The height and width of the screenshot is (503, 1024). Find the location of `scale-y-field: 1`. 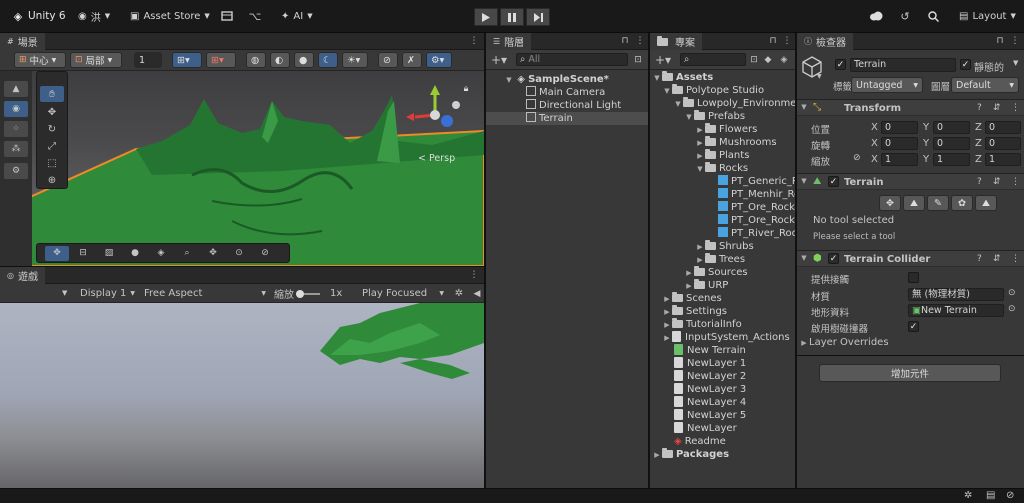

scale-y-field: 1 is located at coordinates (951, 159).